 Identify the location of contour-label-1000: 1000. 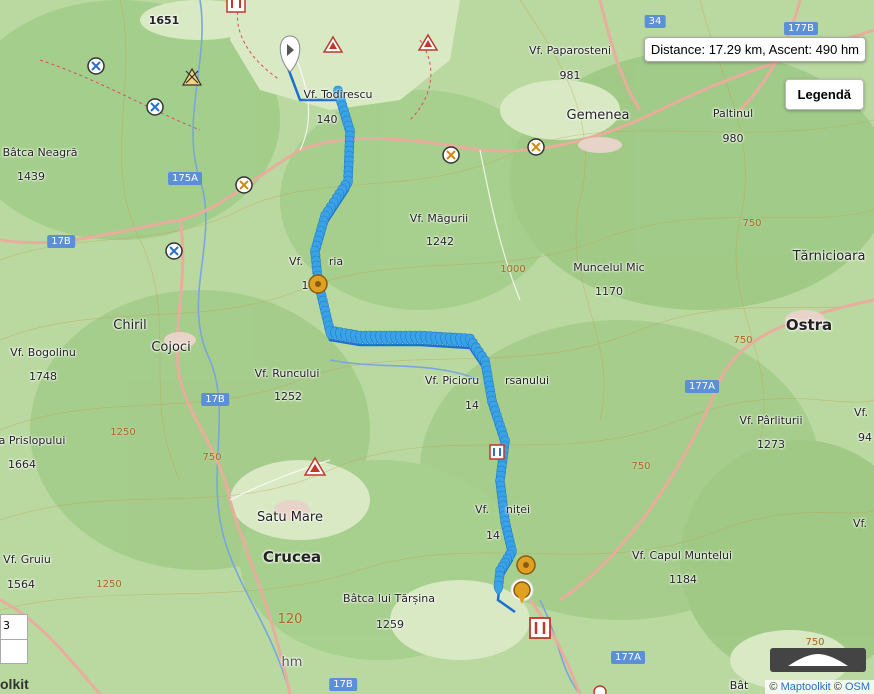
(513, 269).